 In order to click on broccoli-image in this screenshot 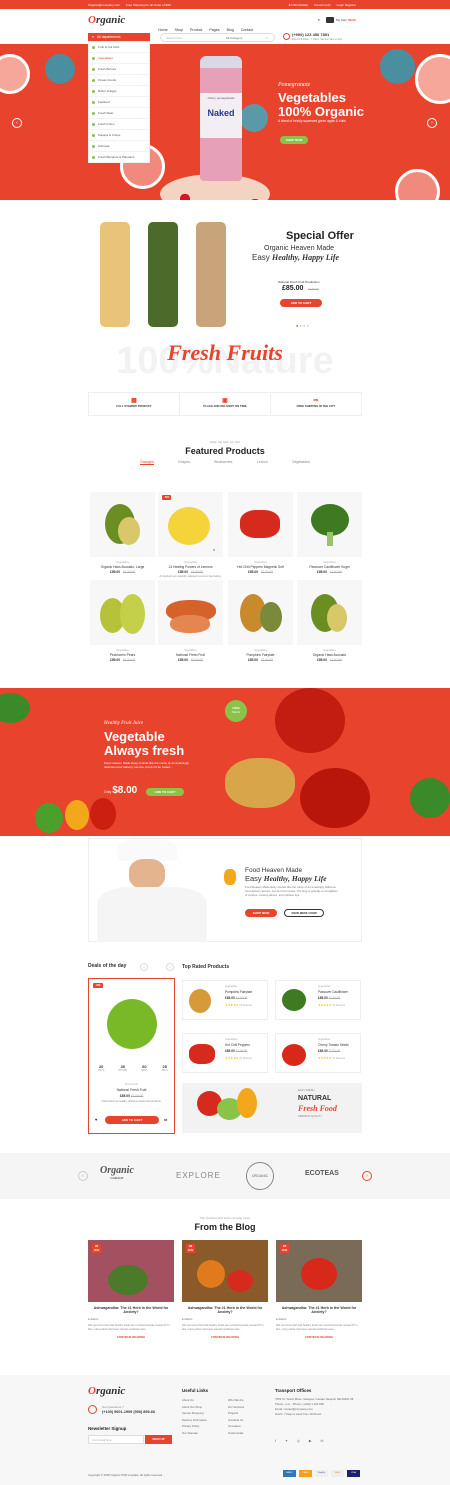, I will do `click(430, 798)`.